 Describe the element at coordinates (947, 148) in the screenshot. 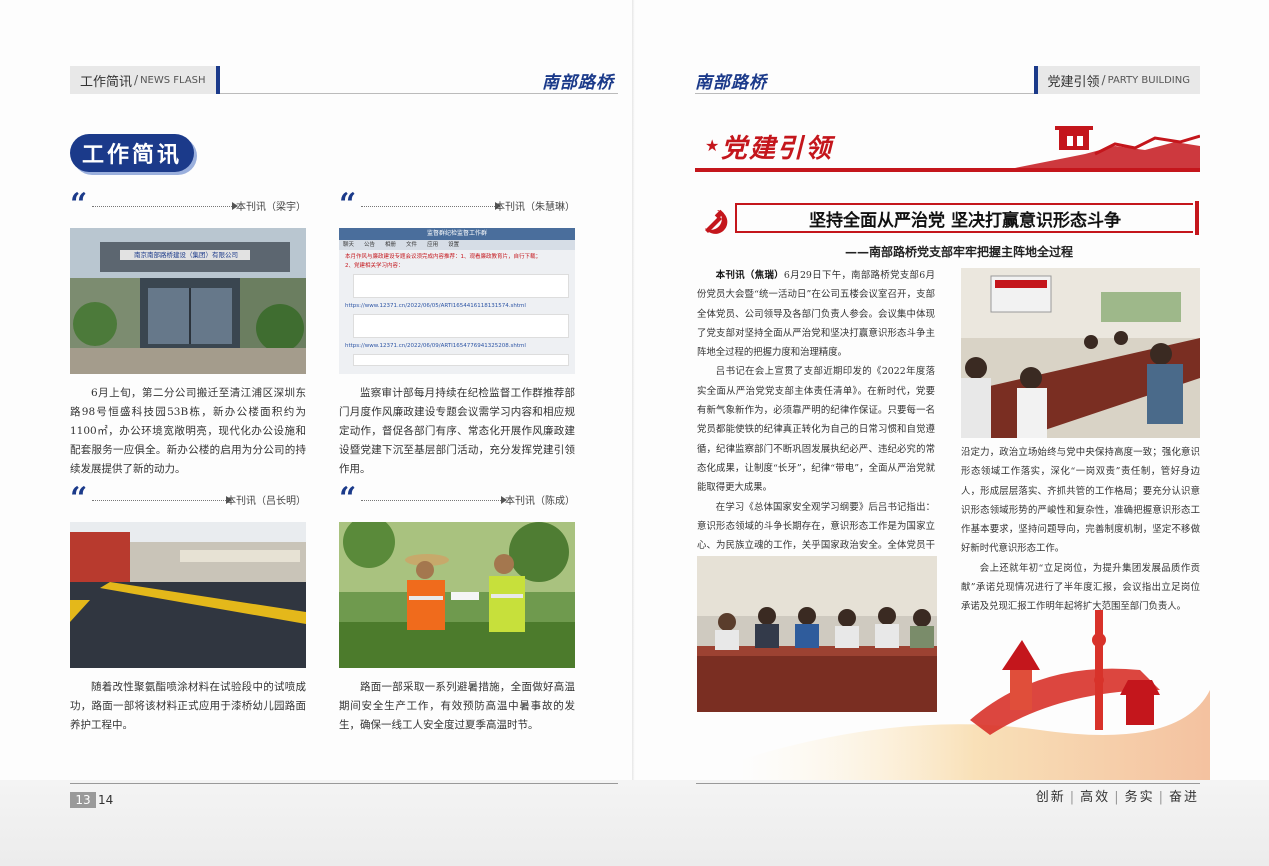

I see `party-building-banner: ★ 党建引领` at that location.